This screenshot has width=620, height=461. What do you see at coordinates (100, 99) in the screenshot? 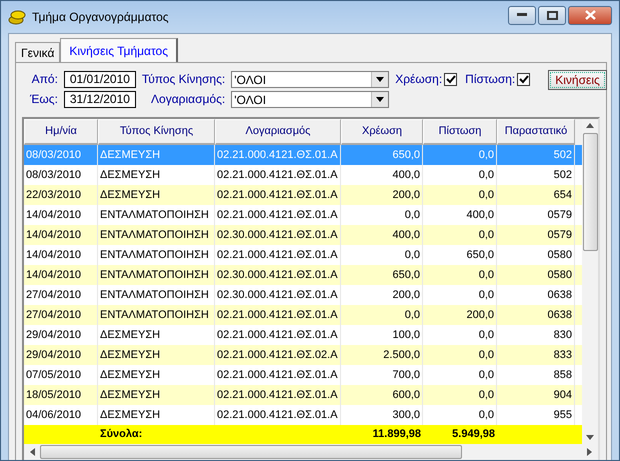
I see `date-field: 31/12/2010` at bounding box center [100, 99].